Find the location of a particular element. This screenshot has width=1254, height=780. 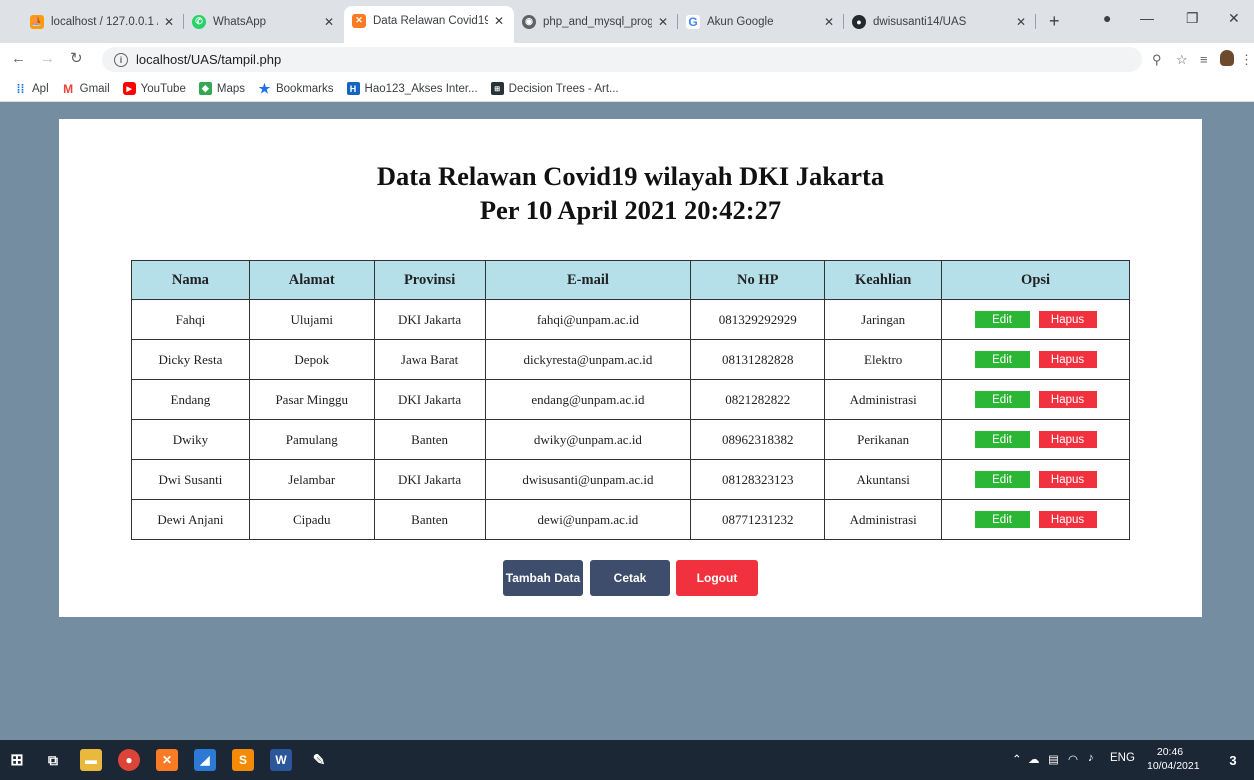

notification-center-icon: 3 is located at coordinates (1233, 760).